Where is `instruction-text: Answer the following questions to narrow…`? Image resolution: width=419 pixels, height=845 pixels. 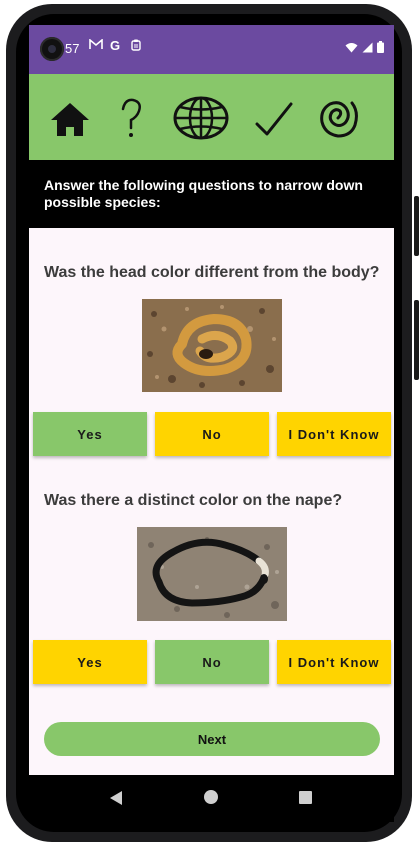
instruction-text: Answer the following questions to narrow… is located at coordinates (203, 193).